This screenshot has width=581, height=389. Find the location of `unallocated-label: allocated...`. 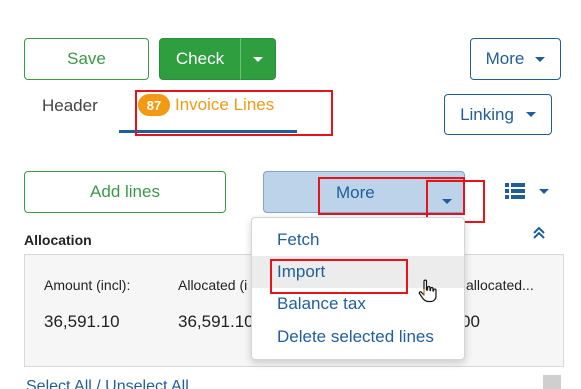

unallocated-label: allocated... is located at coordinates (500, 285).